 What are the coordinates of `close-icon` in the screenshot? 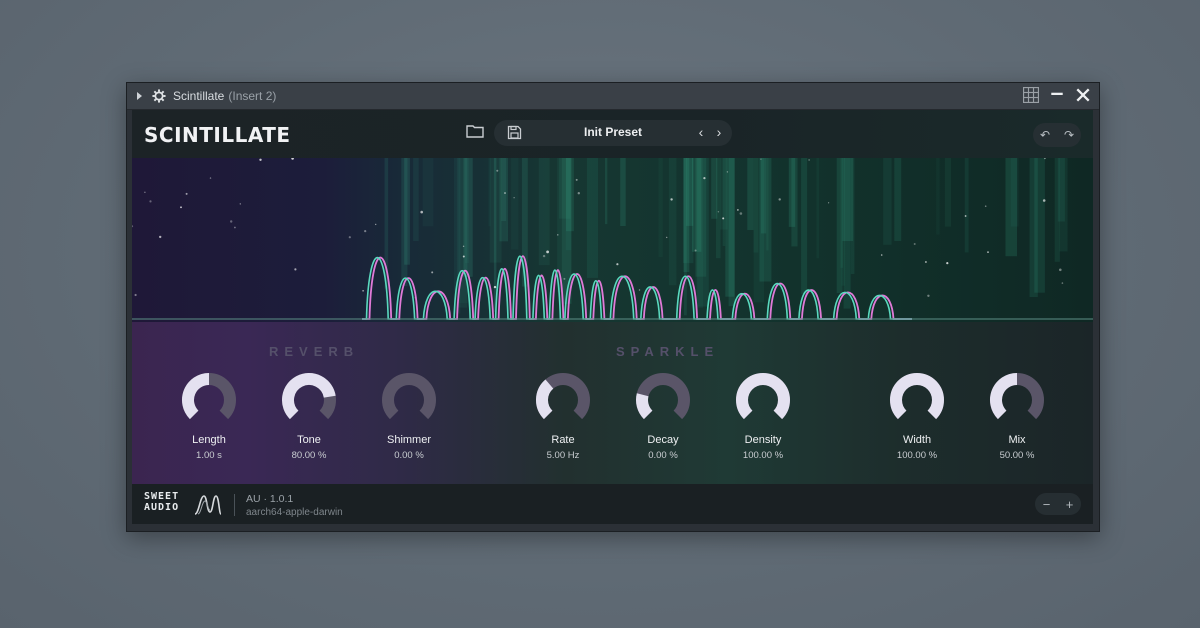 It's located at (1083, 95).